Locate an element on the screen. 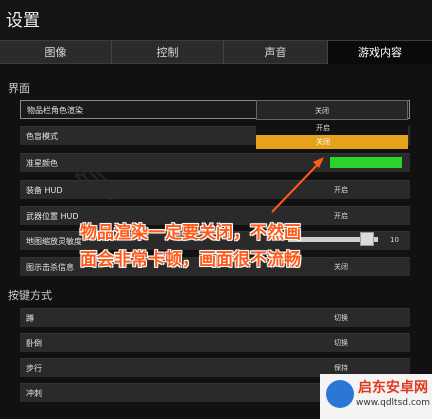 Image resolution: width=432 pixels, height=419 pixels. site-logo-icon is located at coordinates (340, 394).